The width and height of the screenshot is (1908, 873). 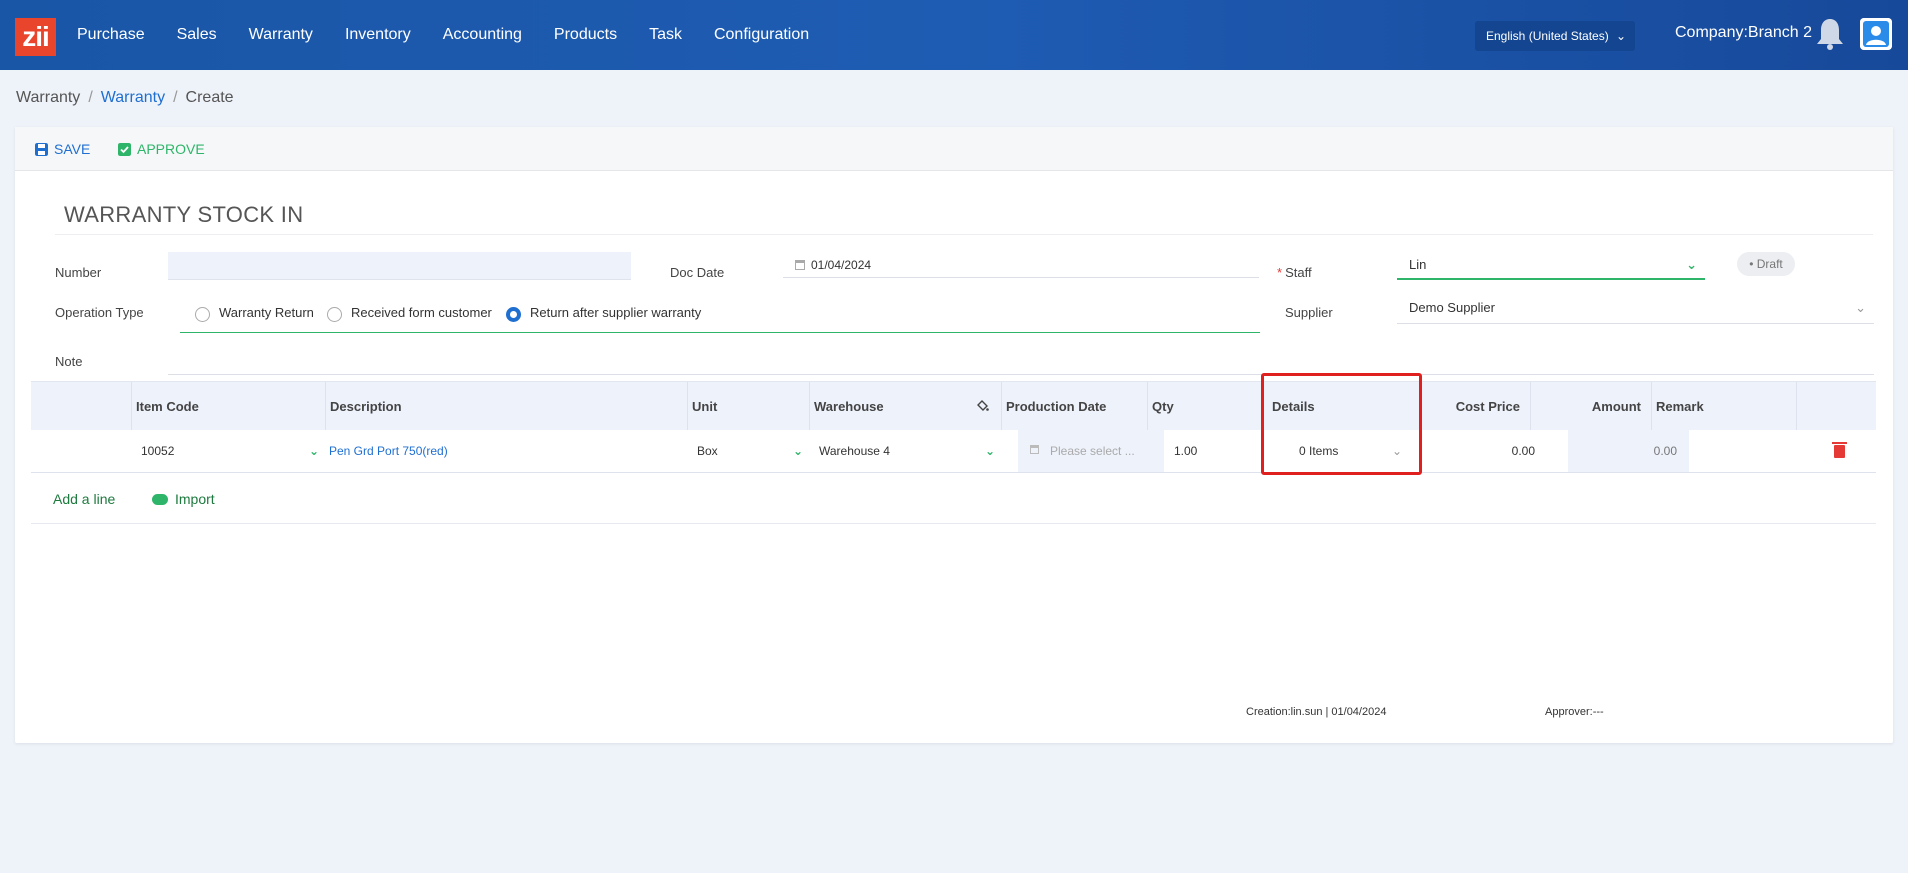 What do you see at coordinates (1298, 272) in the screenshot?
I see `staff-label-text: Staff` at bounding box center [1298, 272].